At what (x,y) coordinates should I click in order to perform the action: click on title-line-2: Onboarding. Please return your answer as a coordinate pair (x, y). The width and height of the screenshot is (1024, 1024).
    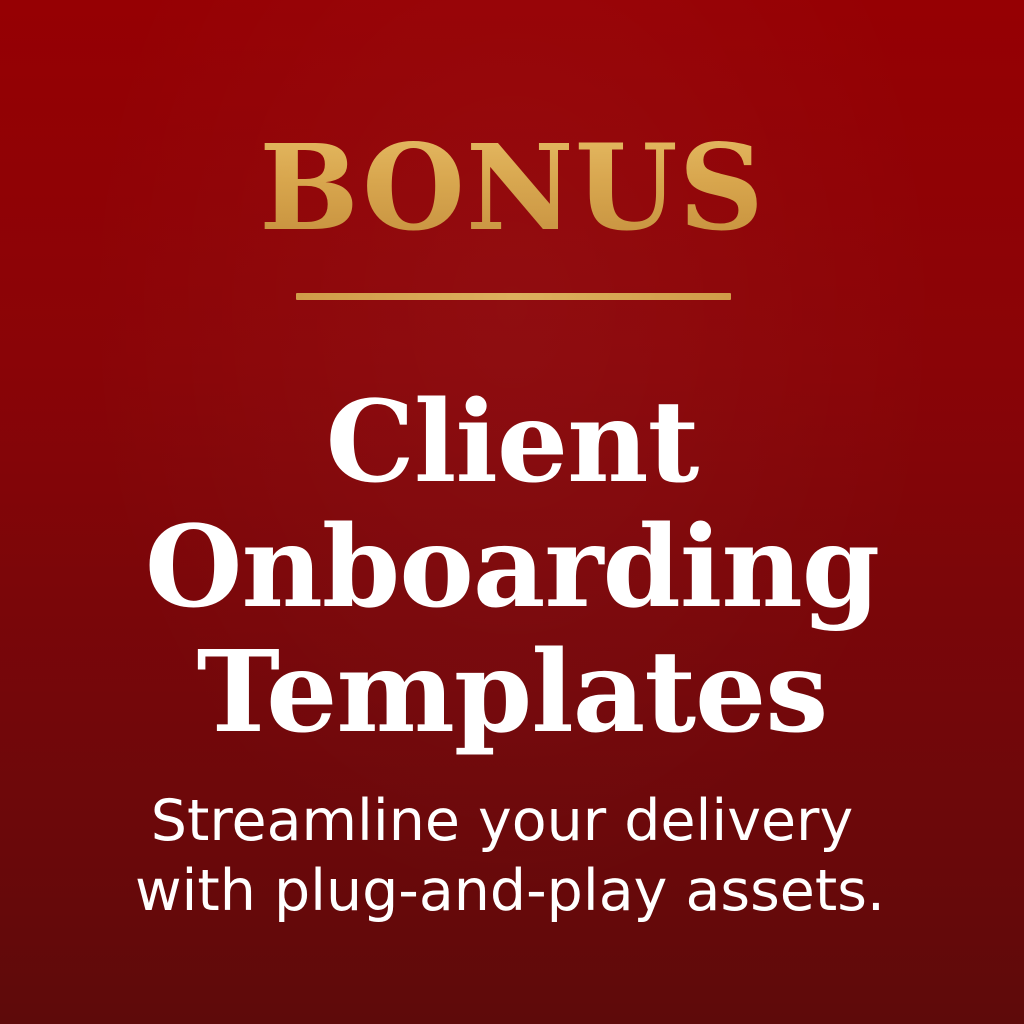
    Looking at the image, I should click on (512, 567).